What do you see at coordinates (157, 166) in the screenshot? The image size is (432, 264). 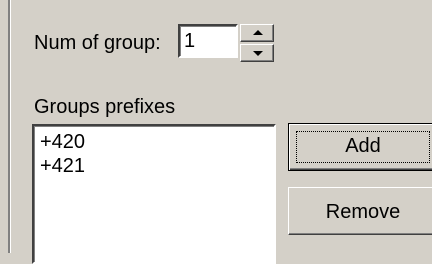 I see `list-item: +421` at bounding box center [157, 166].